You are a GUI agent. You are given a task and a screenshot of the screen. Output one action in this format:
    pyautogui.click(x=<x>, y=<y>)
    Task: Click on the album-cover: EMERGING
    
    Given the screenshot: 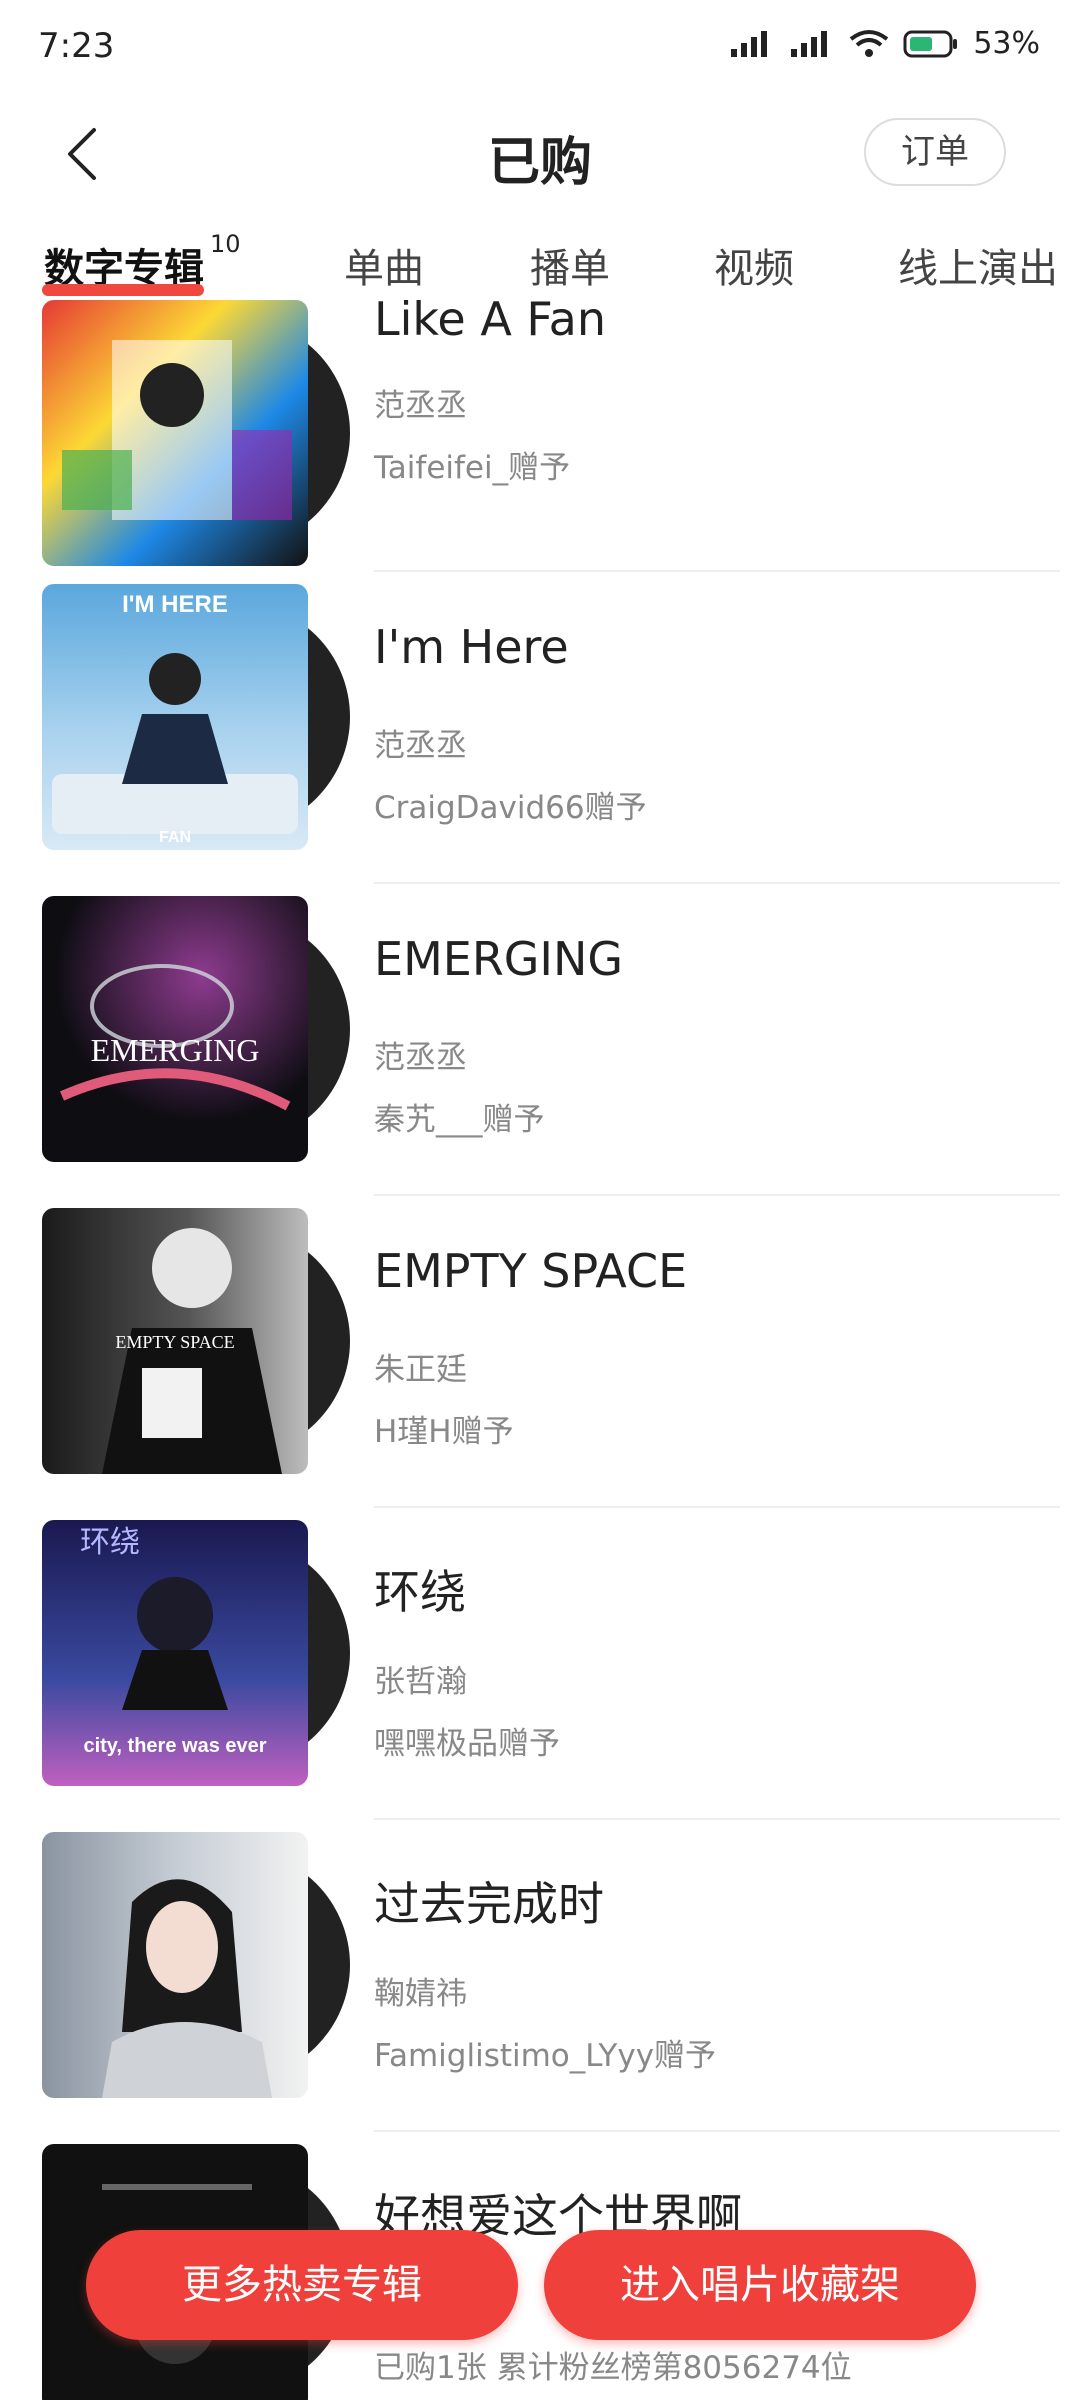 What is the action you would take?
    pyautogui.click(x=175, y=1029)
    